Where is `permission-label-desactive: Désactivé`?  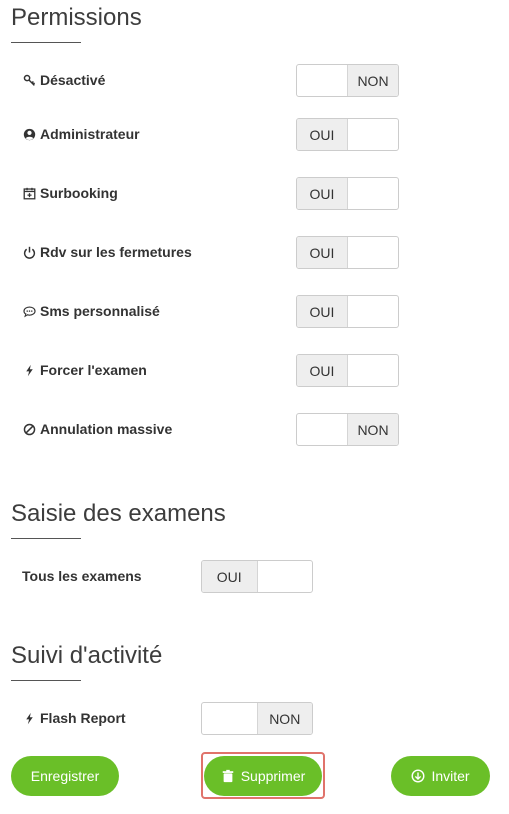 permission-label-desactive: Désactivé is located at coordinates (63, 80).